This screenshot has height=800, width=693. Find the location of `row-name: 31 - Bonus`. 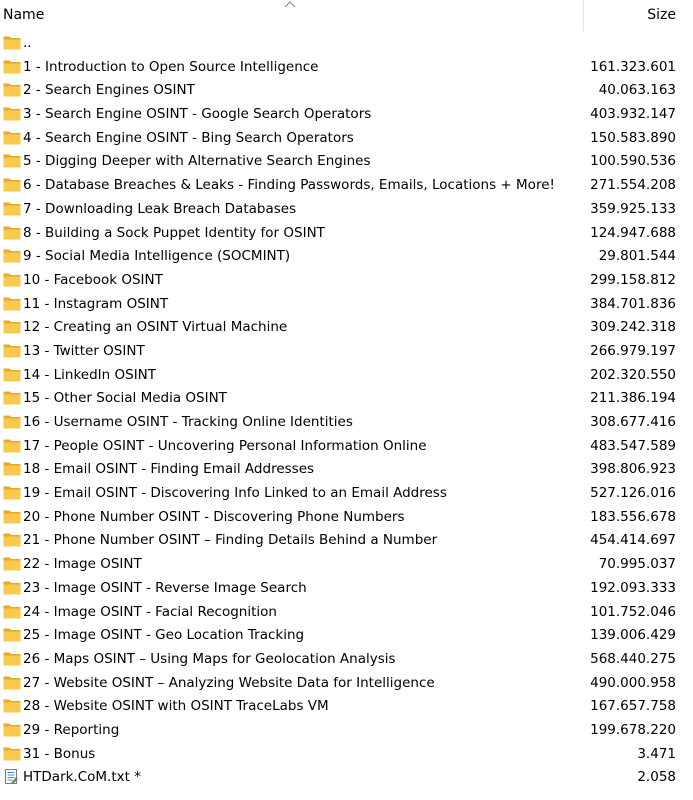

row-name: 31 - Bonus is located at coordinates (59, 753).